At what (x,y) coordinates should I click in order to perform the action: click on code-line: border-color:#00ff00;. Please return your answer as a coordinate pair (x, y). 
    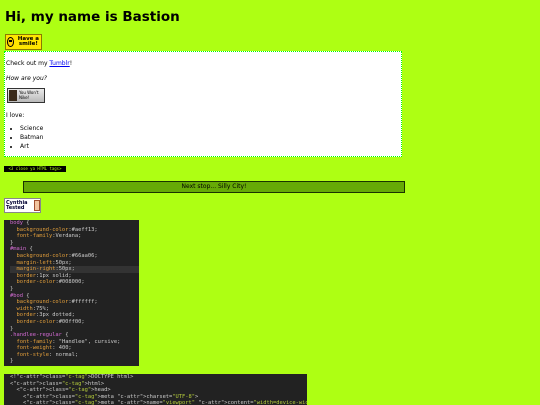
    Looking at the image, I should click on (47, 321).